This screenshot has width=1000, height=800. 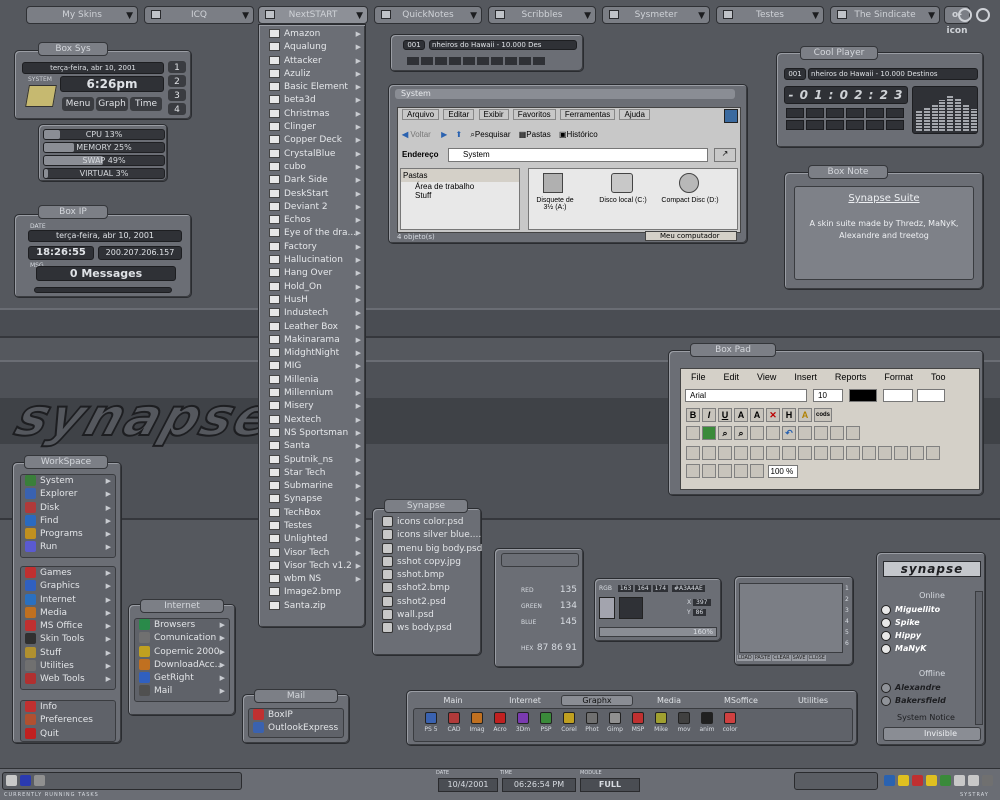 What do you see at coordinates (177, 95) in the screenshot?
I see `side-button-3: 3` at bounding box center [177, 95].